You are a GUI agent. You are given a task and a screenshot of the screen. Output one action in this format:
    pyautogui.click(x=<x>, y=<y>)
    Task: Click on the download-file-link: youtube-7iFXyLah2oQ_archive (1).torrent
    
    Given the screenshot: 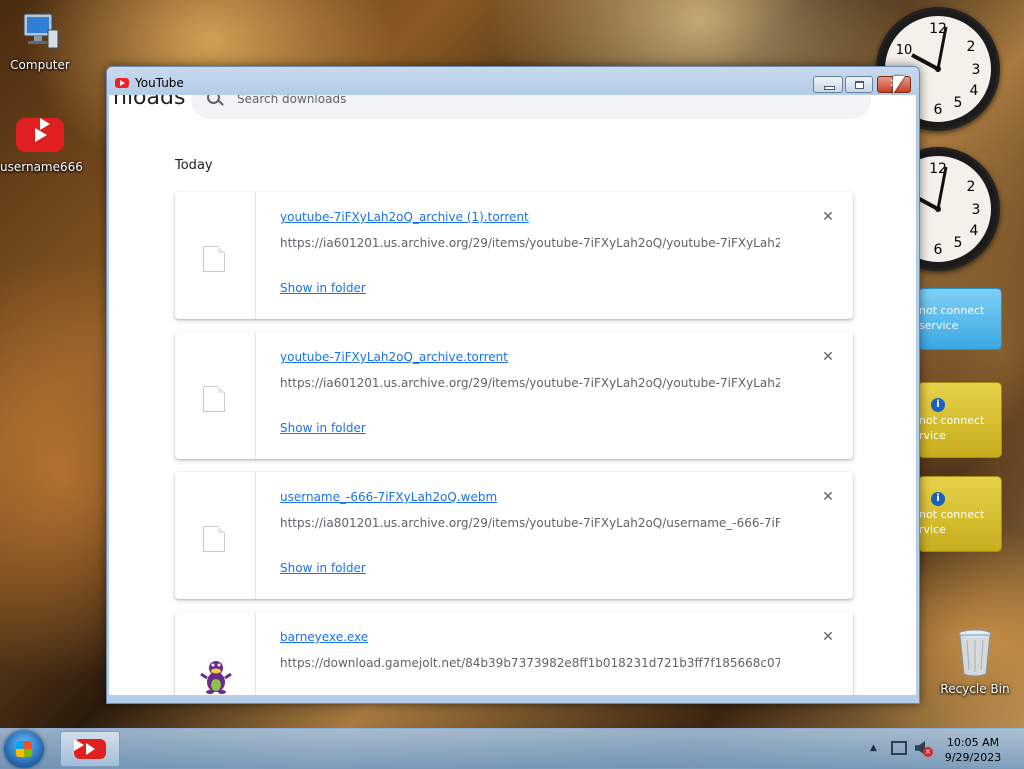 What is the action you would take?
    pyautogui.click(x=404, y=217)
    